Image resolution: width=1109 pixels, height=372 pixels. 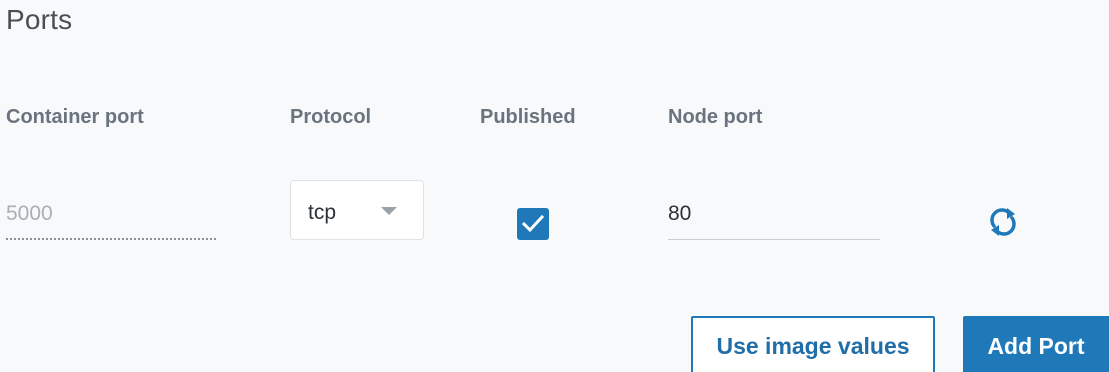 What do you see at coordinates (75, 117) in the screenshot?
I see `column-header-container-port: Container port` at bounding box center [75, 117].